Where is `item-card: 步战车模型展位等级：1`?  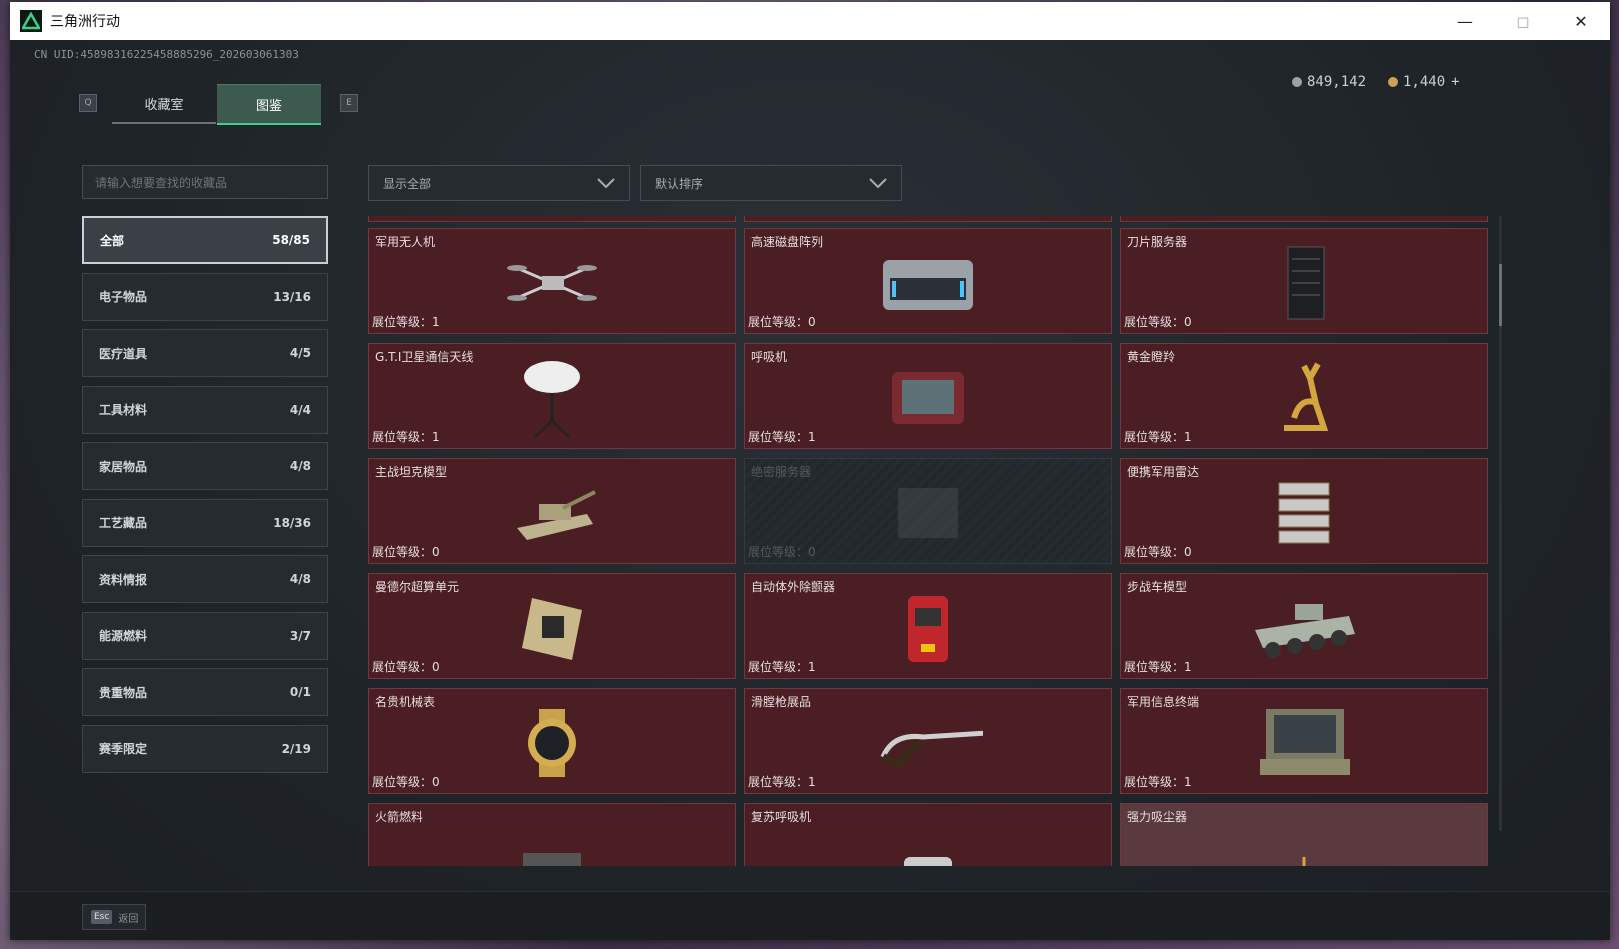 item-card: 步战车模型展位等级：1 is located at coordinates (1304, 626).